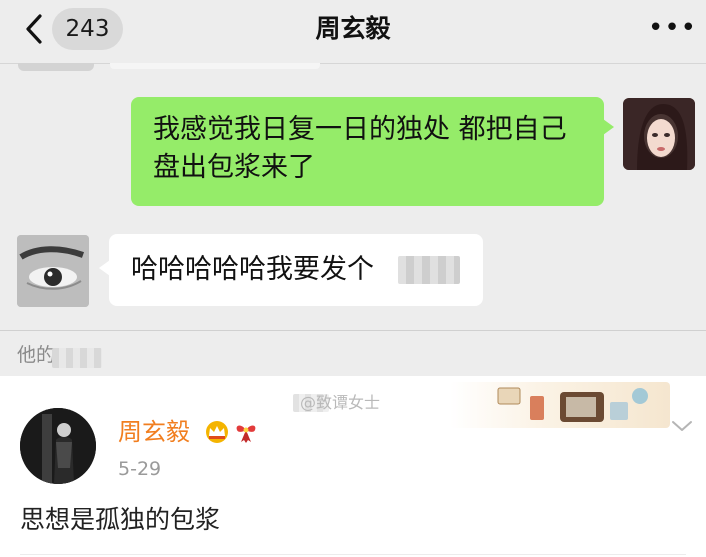 The height and width of the screenshot is (557, 706). I want to click on decoration-banner, so click(560, 405).